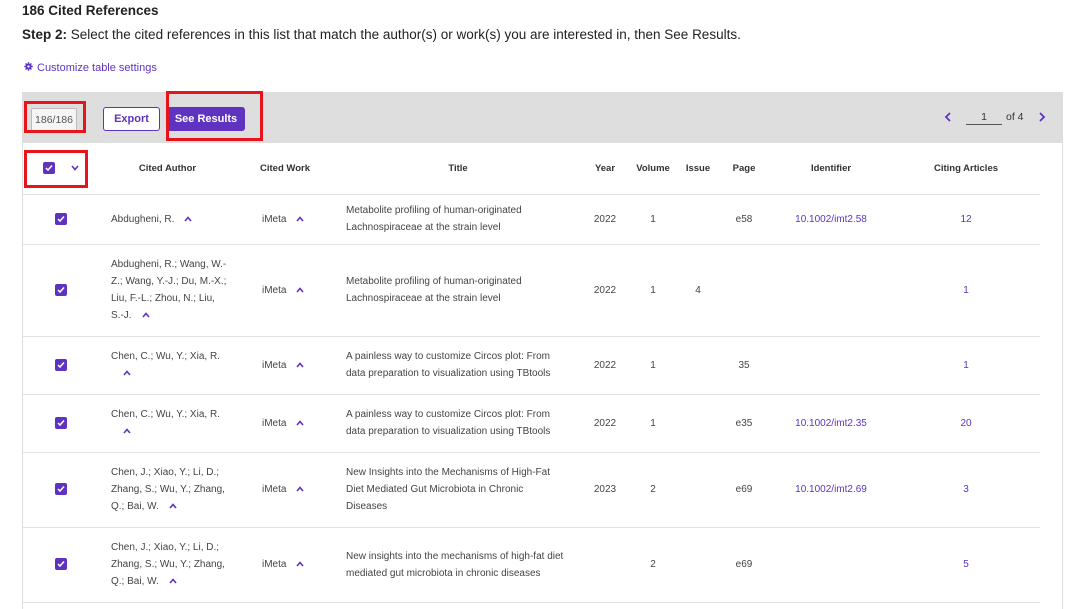  I want to click on chevron-right-icon, so click(1042, 117).